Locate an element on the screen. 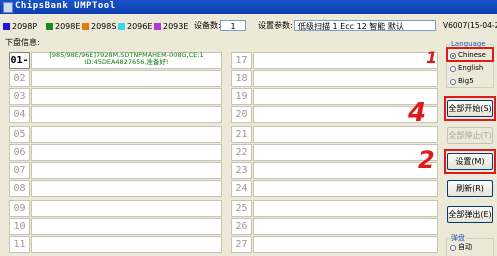 The image size is (497, 256). slot-26: 26 is located at coordinates (334, 226).